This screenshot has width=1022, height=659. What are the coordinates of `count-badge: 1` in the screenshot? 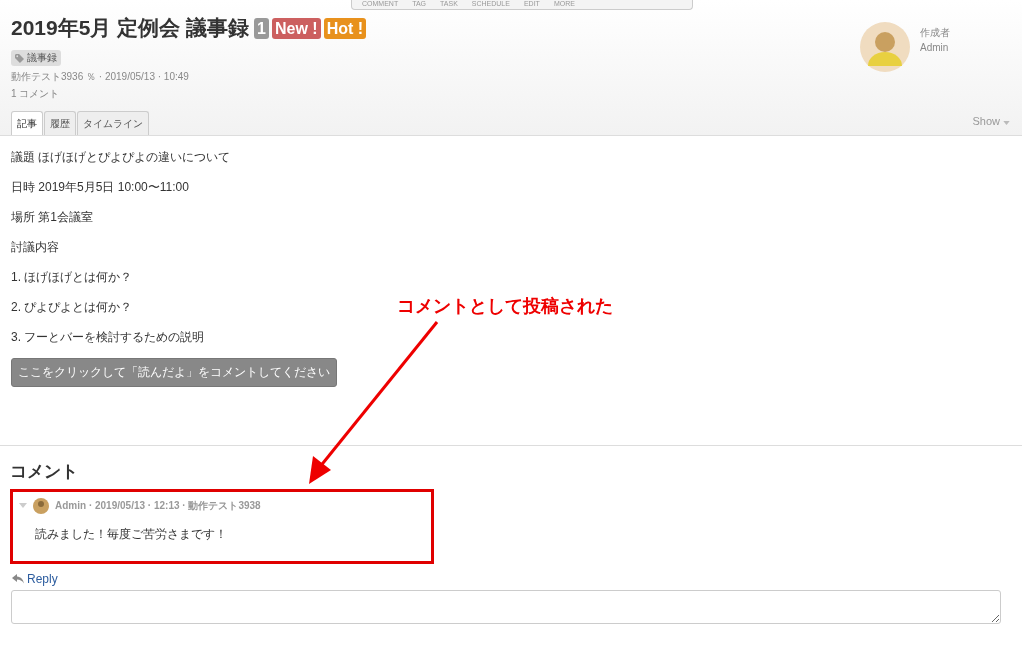 It's located at (261, 28).